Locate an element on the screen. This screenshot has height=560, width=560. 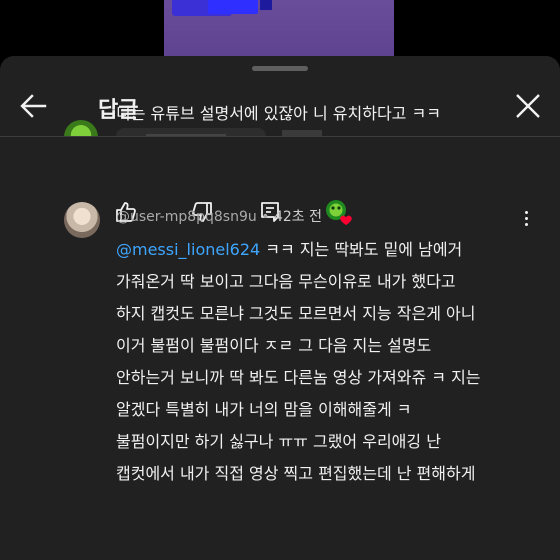
creator-heart-avatar-icon is located at coordinates (339, 212).